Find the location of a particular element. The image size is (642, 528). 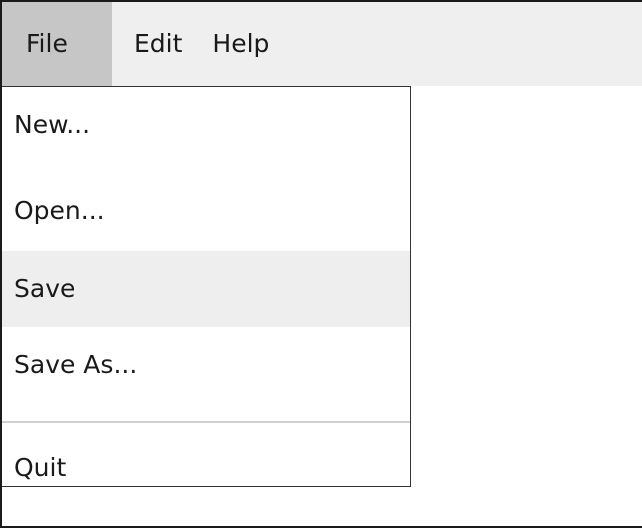

menu-edit: Edit is located at coordinates (147, 44).